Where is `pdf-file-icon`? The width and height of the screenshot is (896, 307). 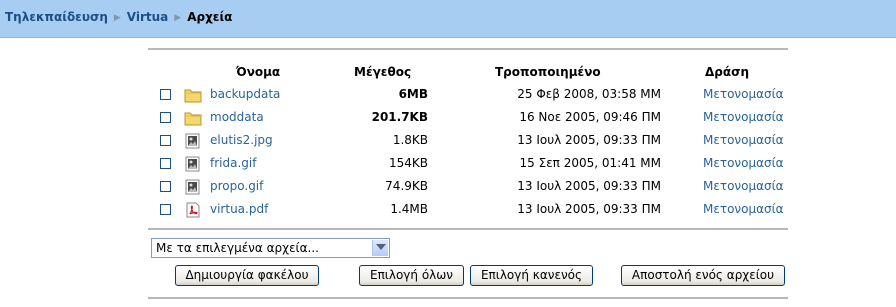
pdf-file-icon is located at coordinates (193, 210).